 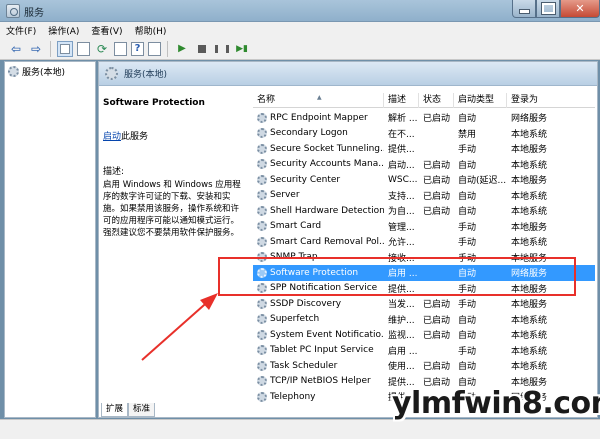 What do you see at coordinates (112, 137) in the screenshot?
I see `start-service-link: 启动` at bounding box center [112, 137].